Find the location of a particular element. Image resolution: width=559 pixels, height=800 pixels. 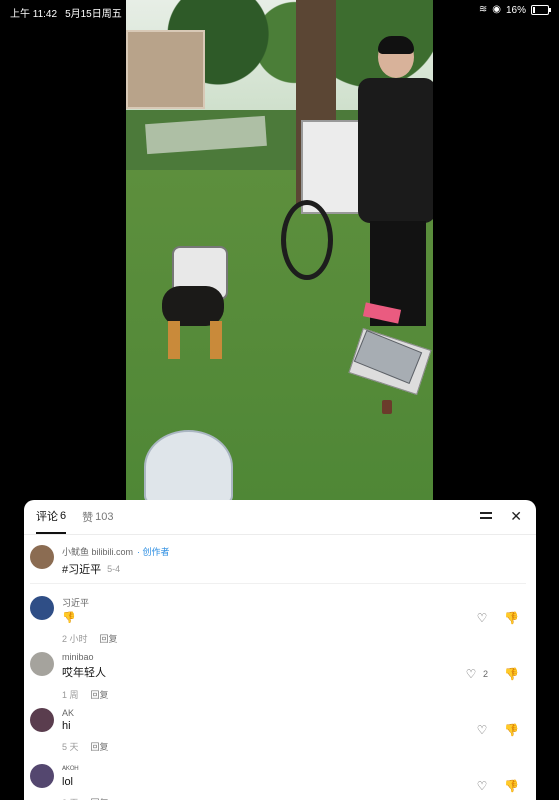

creator-name: 小鱿鱼 bilibili.com is located at coordinates (97, 551).